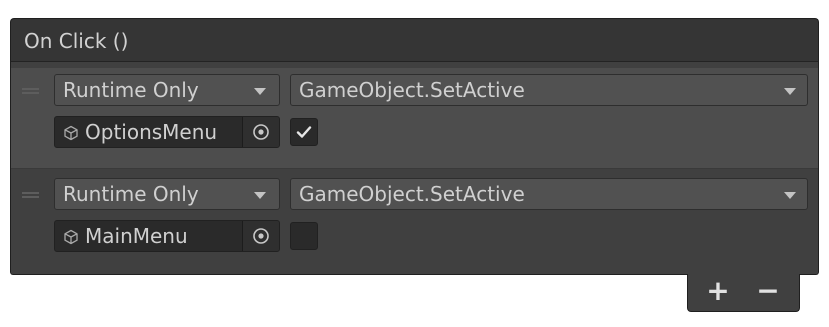 The height and width of the screenshot is (327, 829). Describe the element at coordinates (414, 40) in the screenshot. I see `event-header: On Click ()` at that location.